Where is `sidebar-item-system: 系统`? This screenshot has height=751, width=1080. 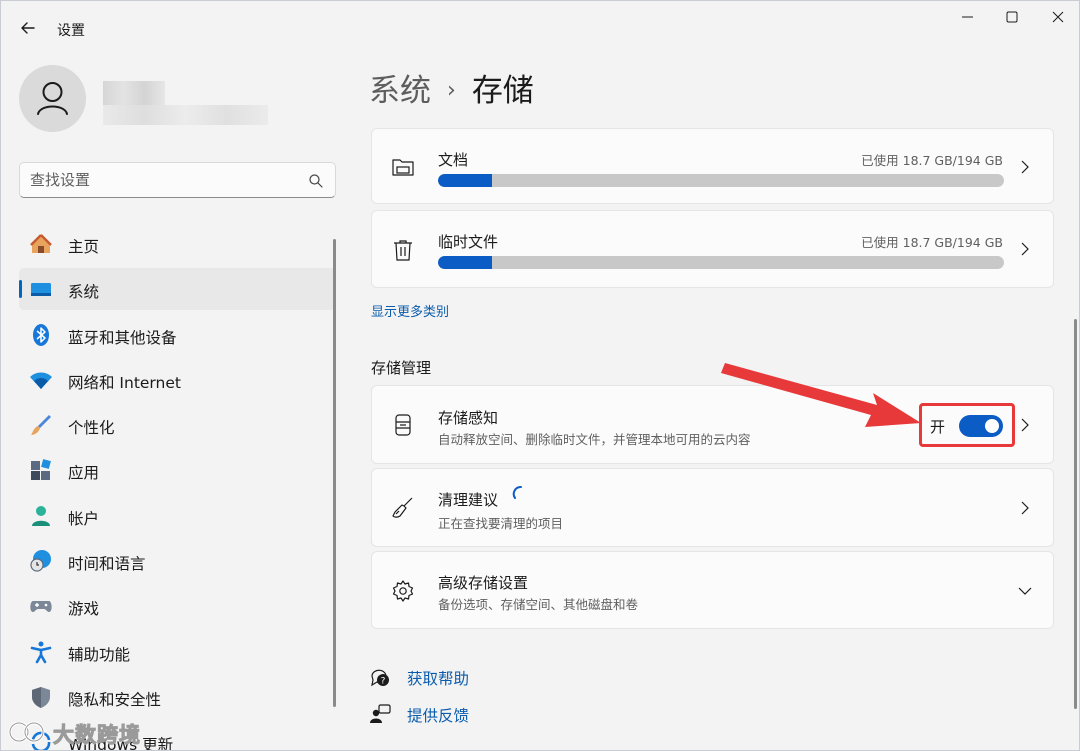 sidebar-item-system: 系统 is located at coordinates (177, 289).